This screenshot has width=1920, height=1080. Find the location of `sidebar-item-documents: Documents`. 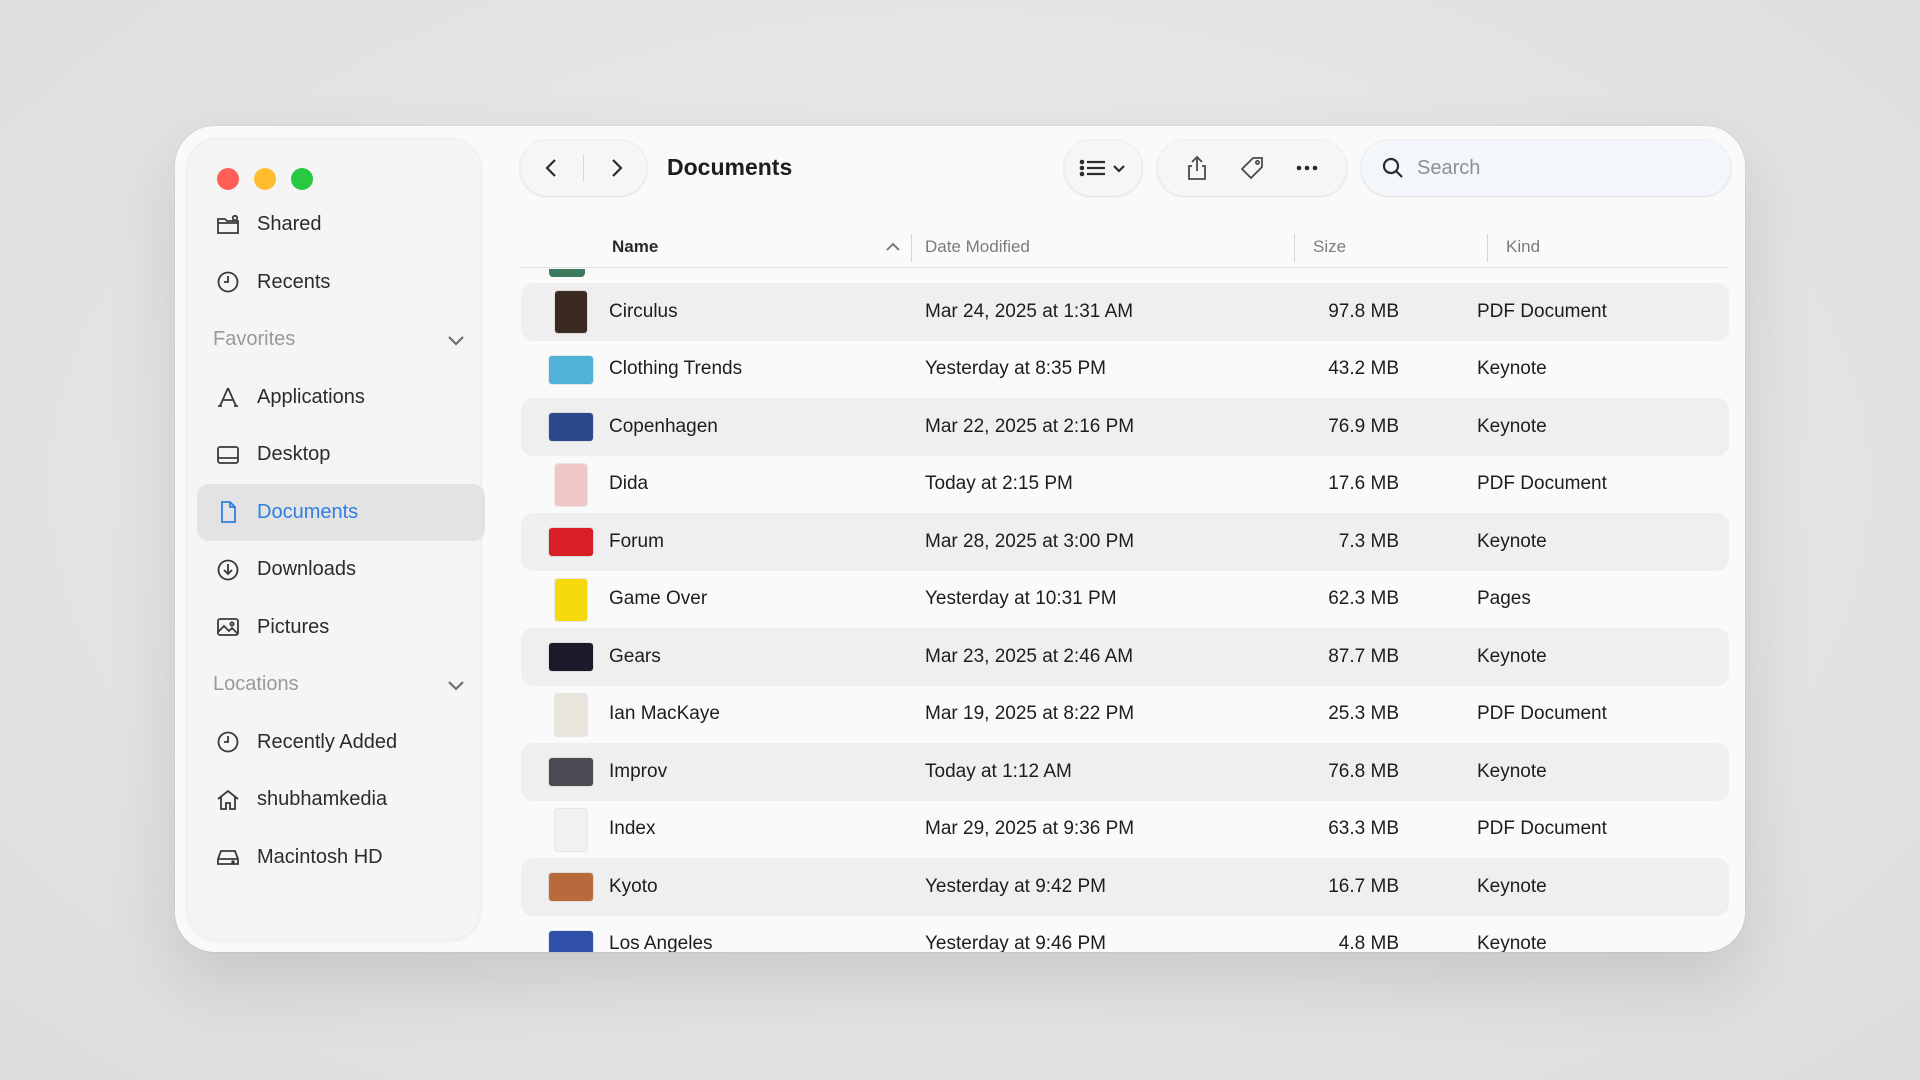

sidebar-item-documents: Documents is located at coordinates (341, 512).